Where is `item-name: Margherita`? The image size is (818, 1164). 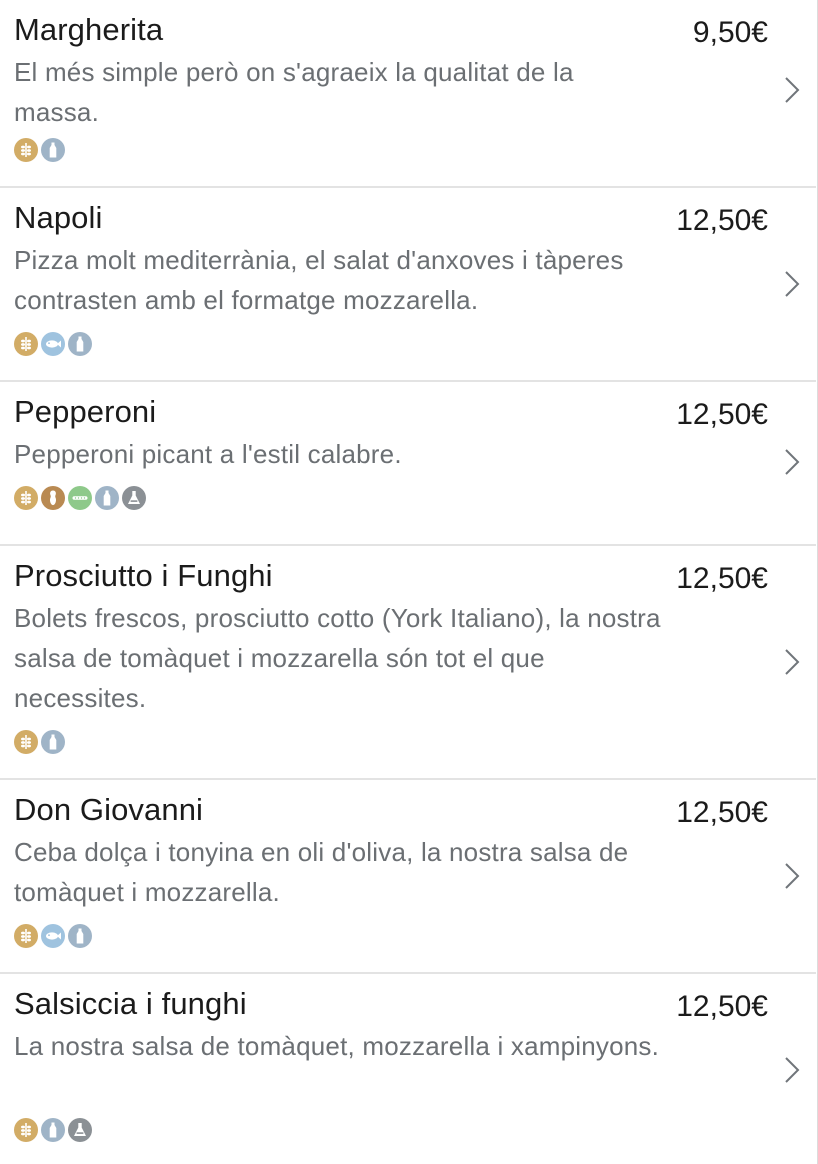
item-name: Margherita is located at coordinates (89, 29).